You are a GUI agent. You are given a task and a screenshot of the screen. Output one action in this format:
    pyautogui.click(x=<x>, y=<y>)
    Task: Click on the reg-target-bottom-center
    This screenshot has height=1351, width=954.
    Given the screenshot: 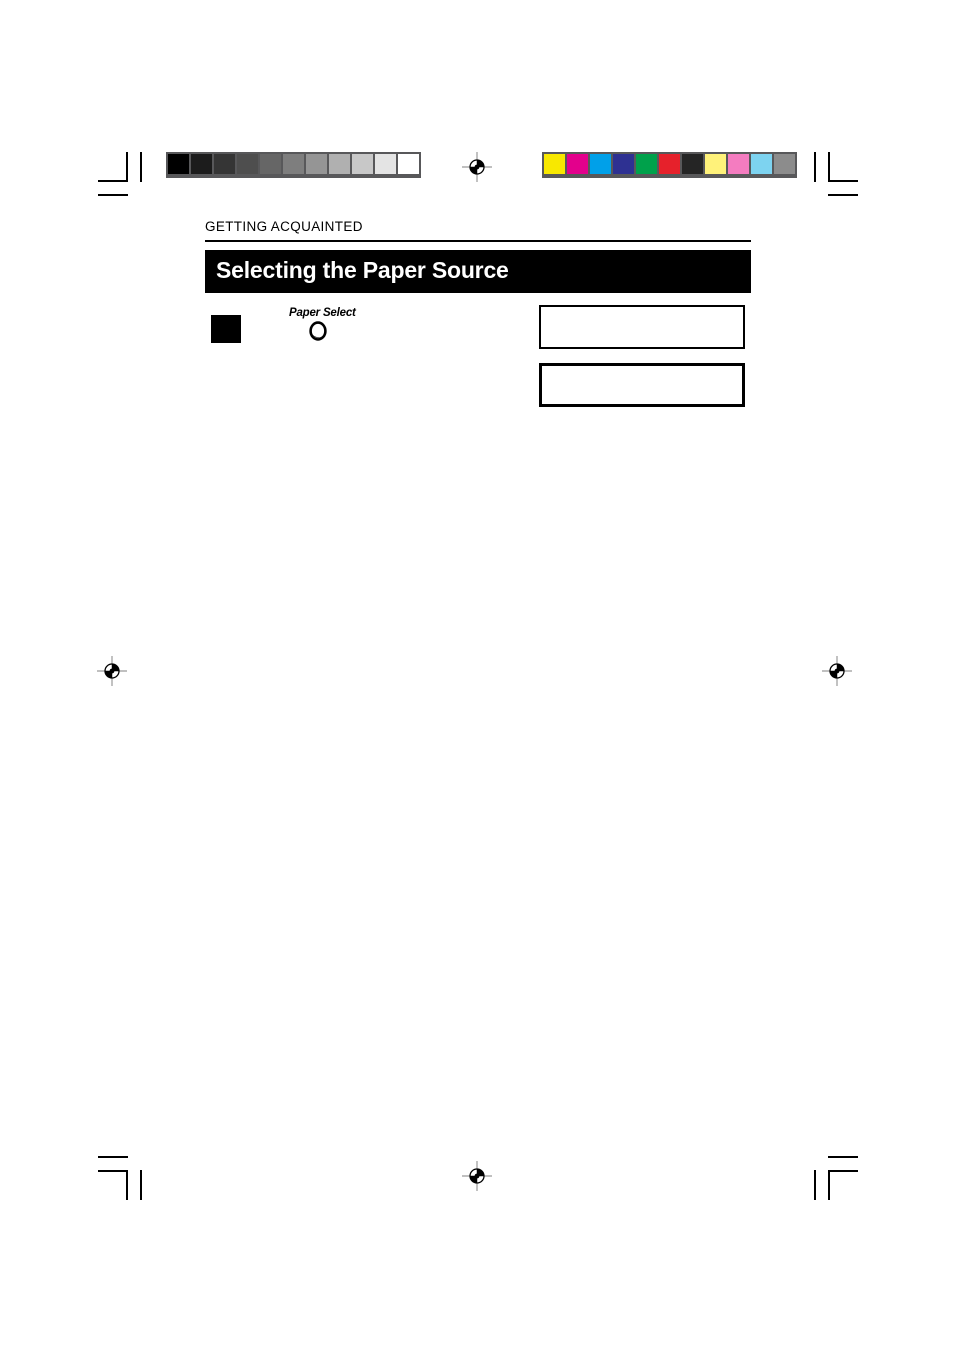 What is the action you would take?
    pyautogui.click(x=477, y=1176)
    